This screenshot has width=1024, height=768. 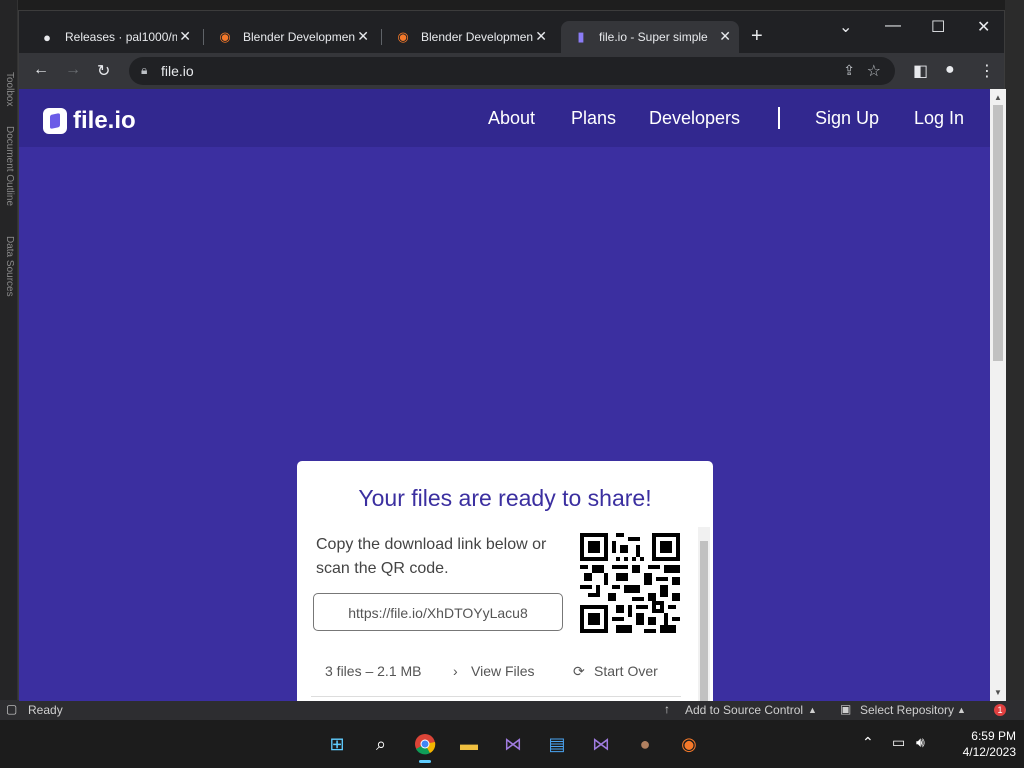 What do you see at coordinates (73, 70) in the screenshot?
I see `forward-icon: →` at bounding box center [73, 70].